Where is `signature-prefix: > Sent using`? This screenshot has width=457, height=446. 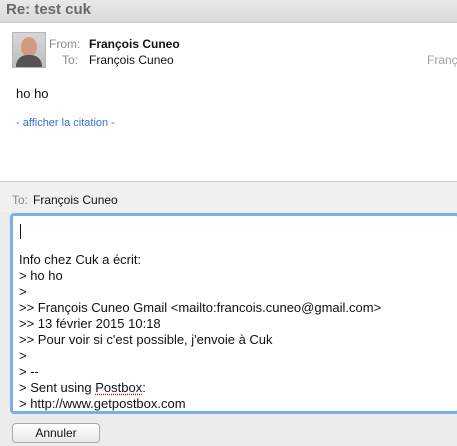 signature-prefix: > Sent using is located at coordinates (57, 387).